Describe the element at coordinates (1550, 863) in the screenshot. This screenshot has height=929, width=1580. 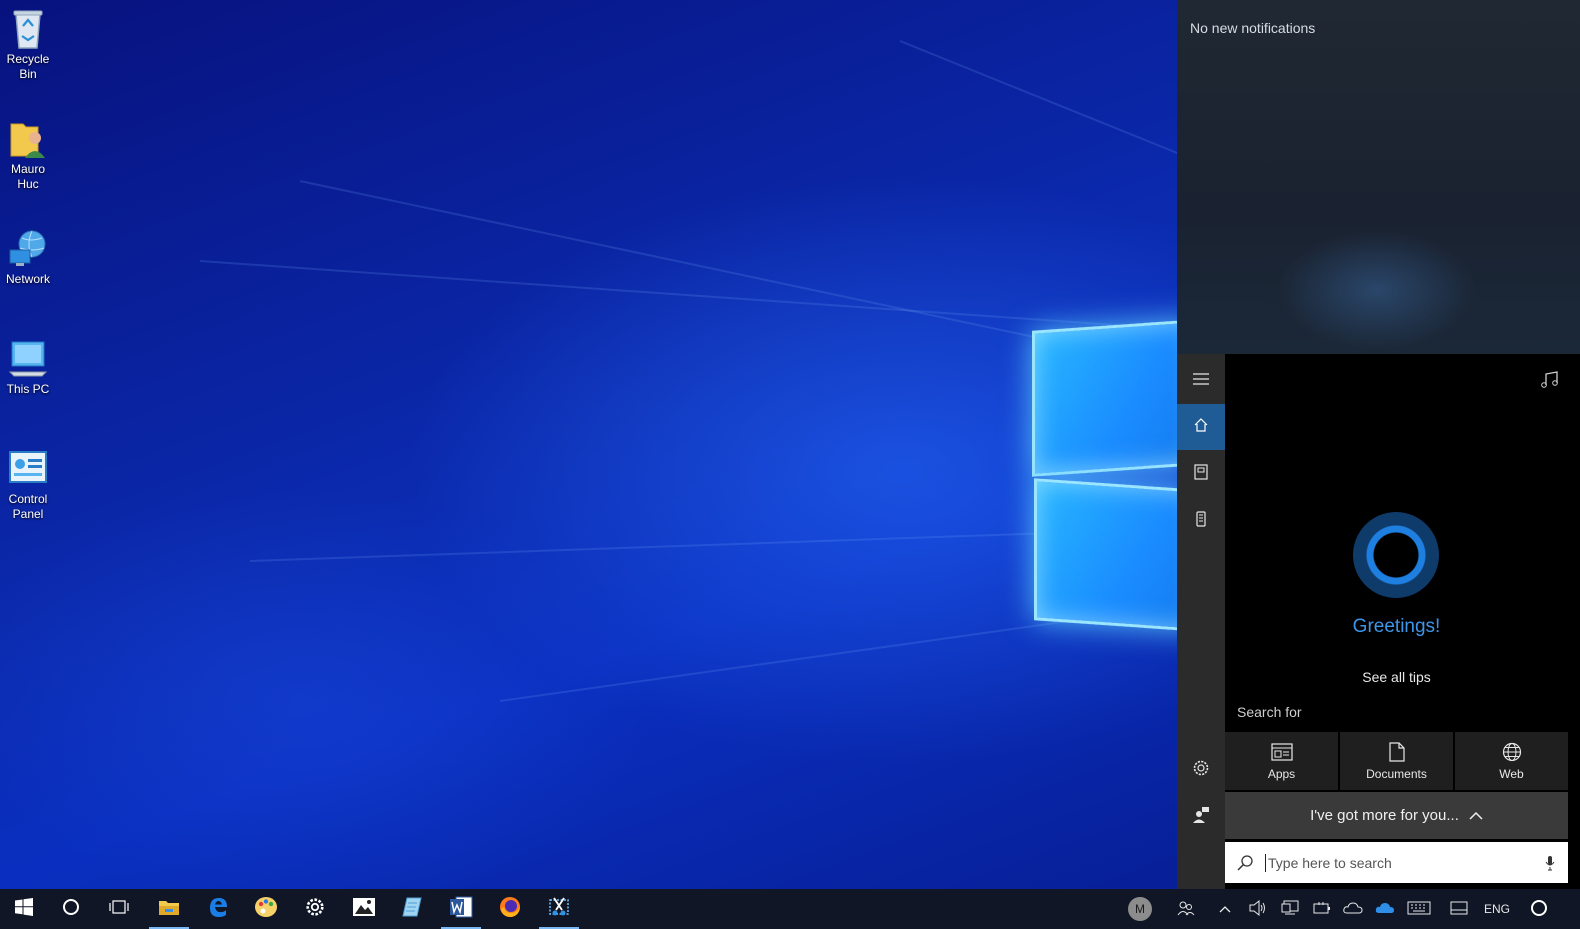
I see `microphone-icon` at that location.